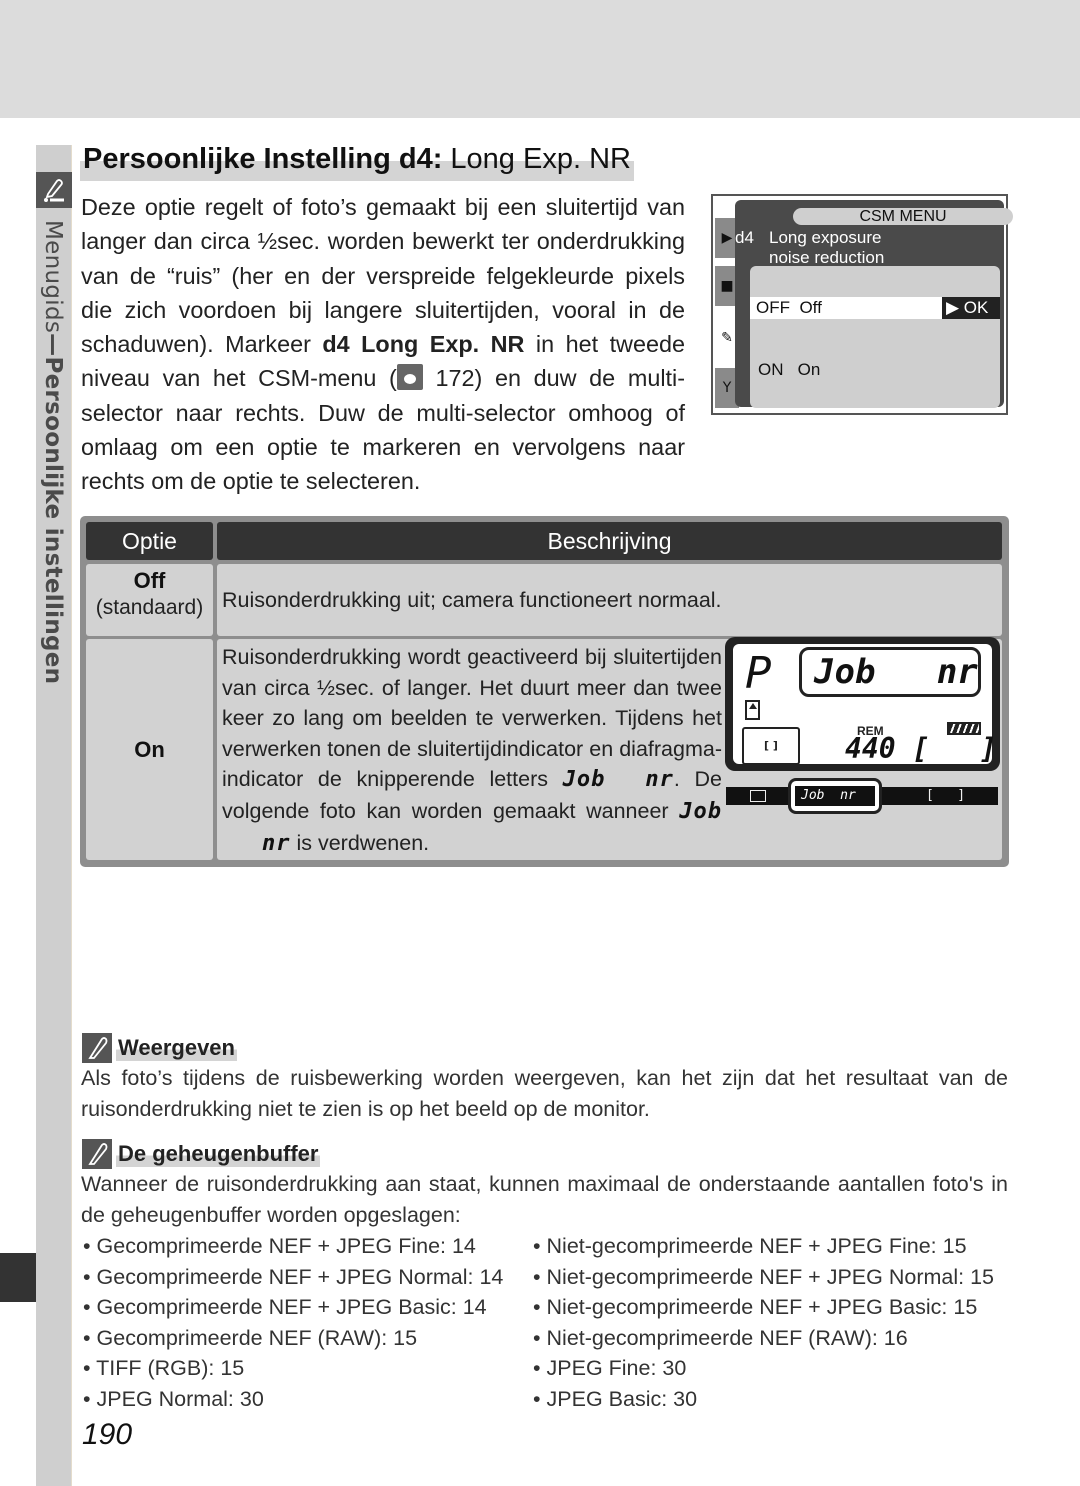 The height and width of the screenshot is (1486, 1080). What do you see at coordinates (53, 345) in the screenshot?
I see `section-label-dash: —` at bounding box center [53, 345].